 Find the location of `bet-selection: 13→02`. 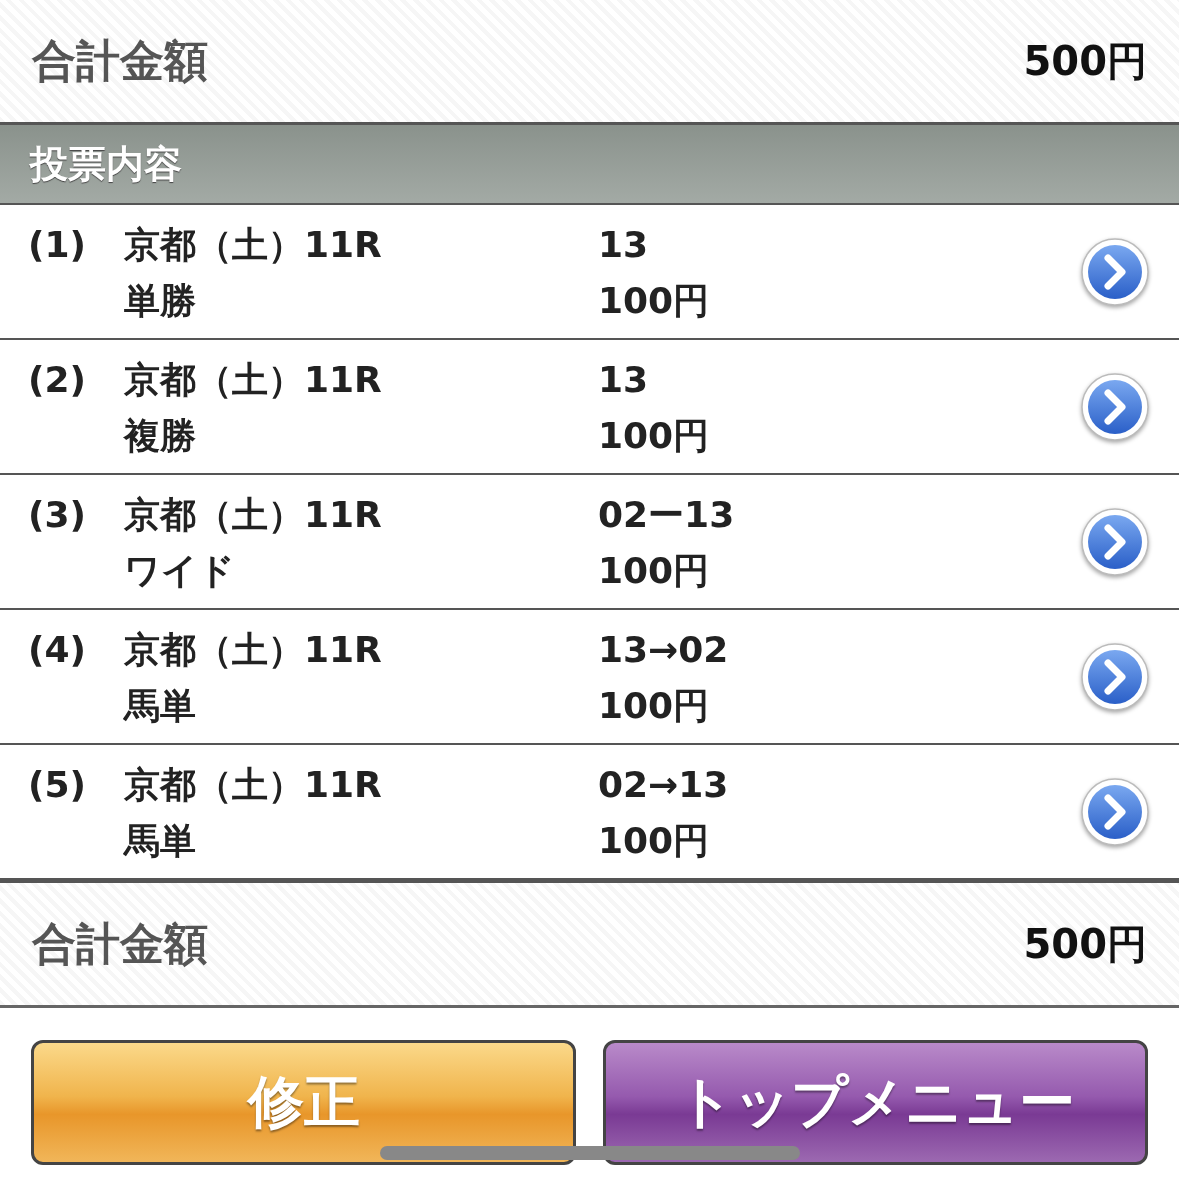

bet-selection: 13→02 is located at coordinates (663, 650).